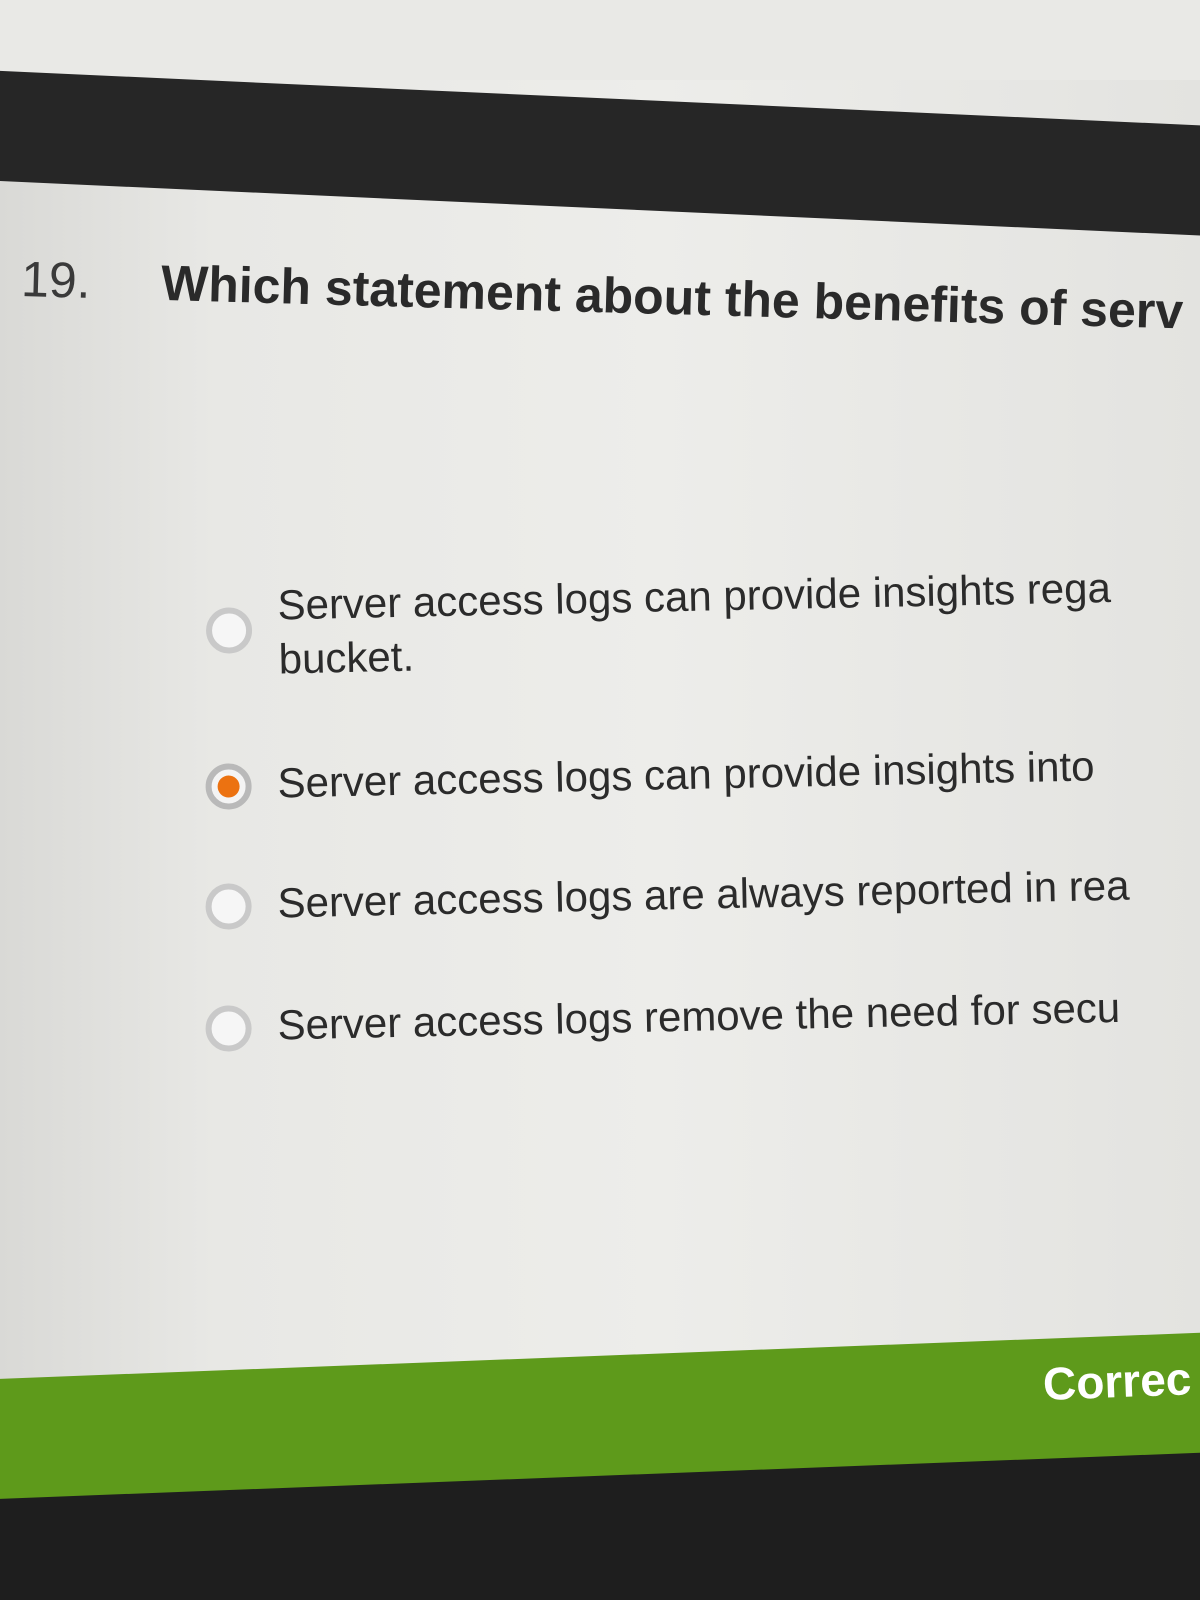 This screenshot has width=1200, height=1600. Describe the element at coordinates (56, 279) in the screenshot. I see `question-number: 19.` at that location.